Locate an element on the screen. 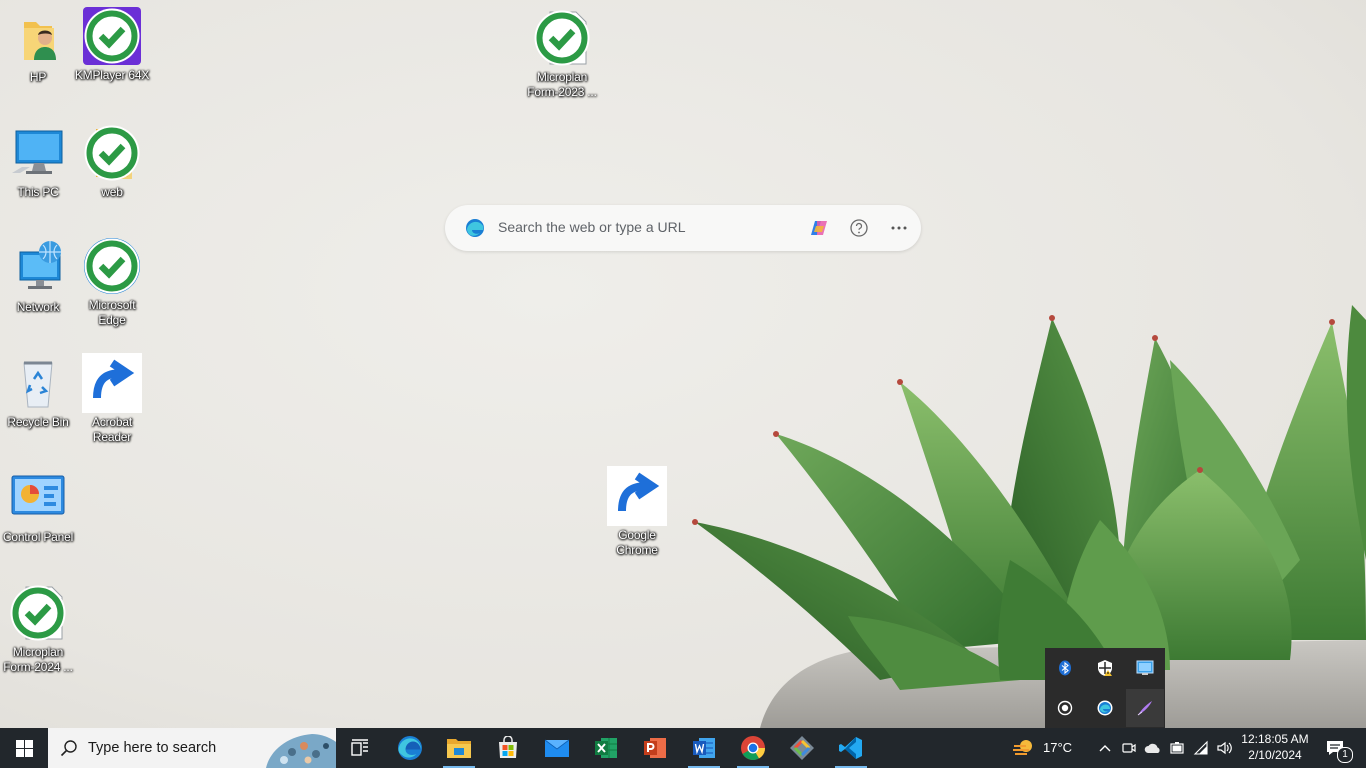  file-explorer-icon is located at coordinates (459, 748).